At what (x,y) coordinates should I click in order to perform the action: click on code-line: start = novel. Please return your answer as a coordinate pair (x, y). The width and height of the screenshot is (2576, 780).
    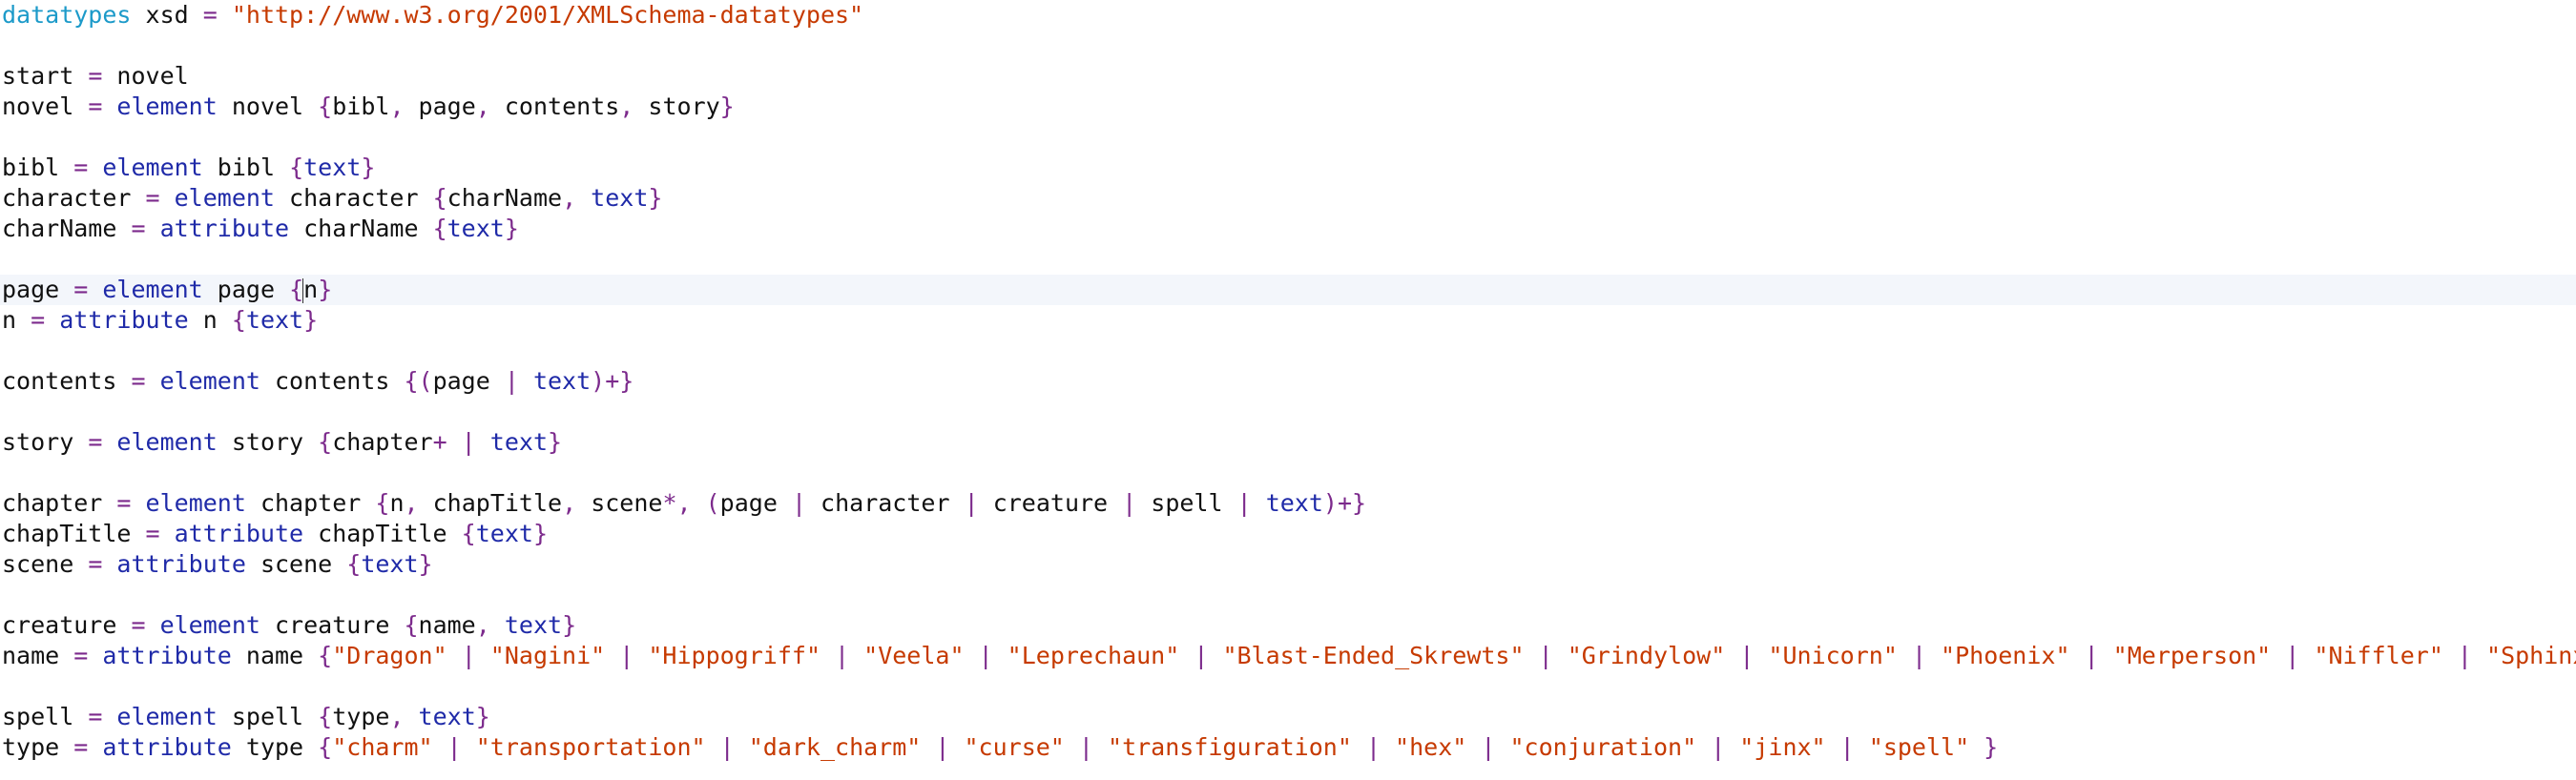
    Looking at the image, I should click on (1288, 76).